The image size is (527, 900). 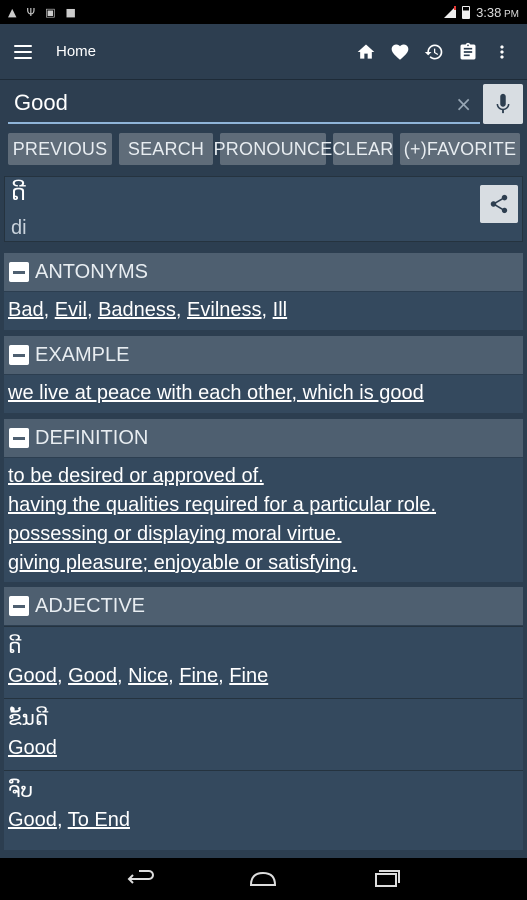 I want to click on heart-icon, so click(x=400, y=52).